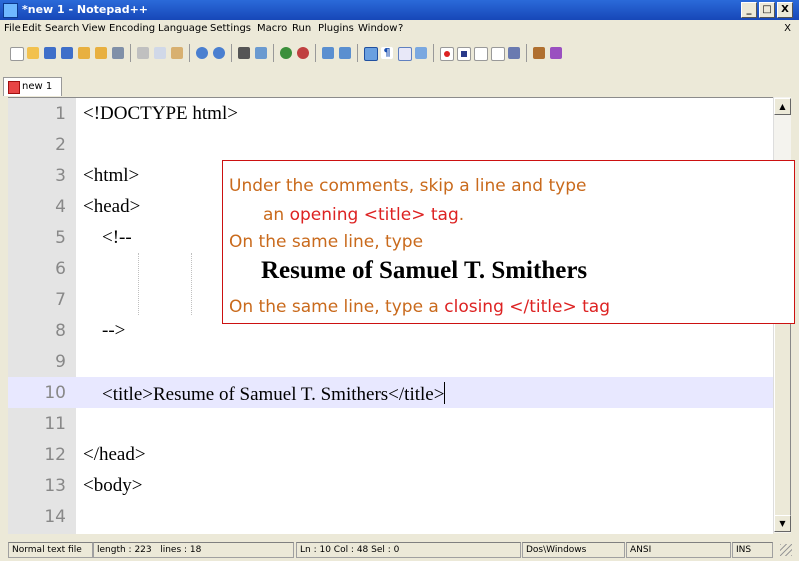 Image resolution: width=799 pixels, height=561 pixels. Describe the element at coordinates (60, 362) in the screenshot. I see `line-number: 9` at that location.